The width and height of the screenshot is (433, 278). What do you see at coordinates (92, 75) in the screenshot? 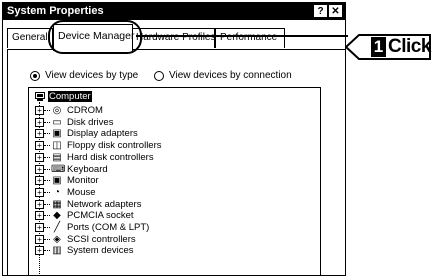
I see `radio-by-type-label: View devices by type` at bounding box center [92, 75].